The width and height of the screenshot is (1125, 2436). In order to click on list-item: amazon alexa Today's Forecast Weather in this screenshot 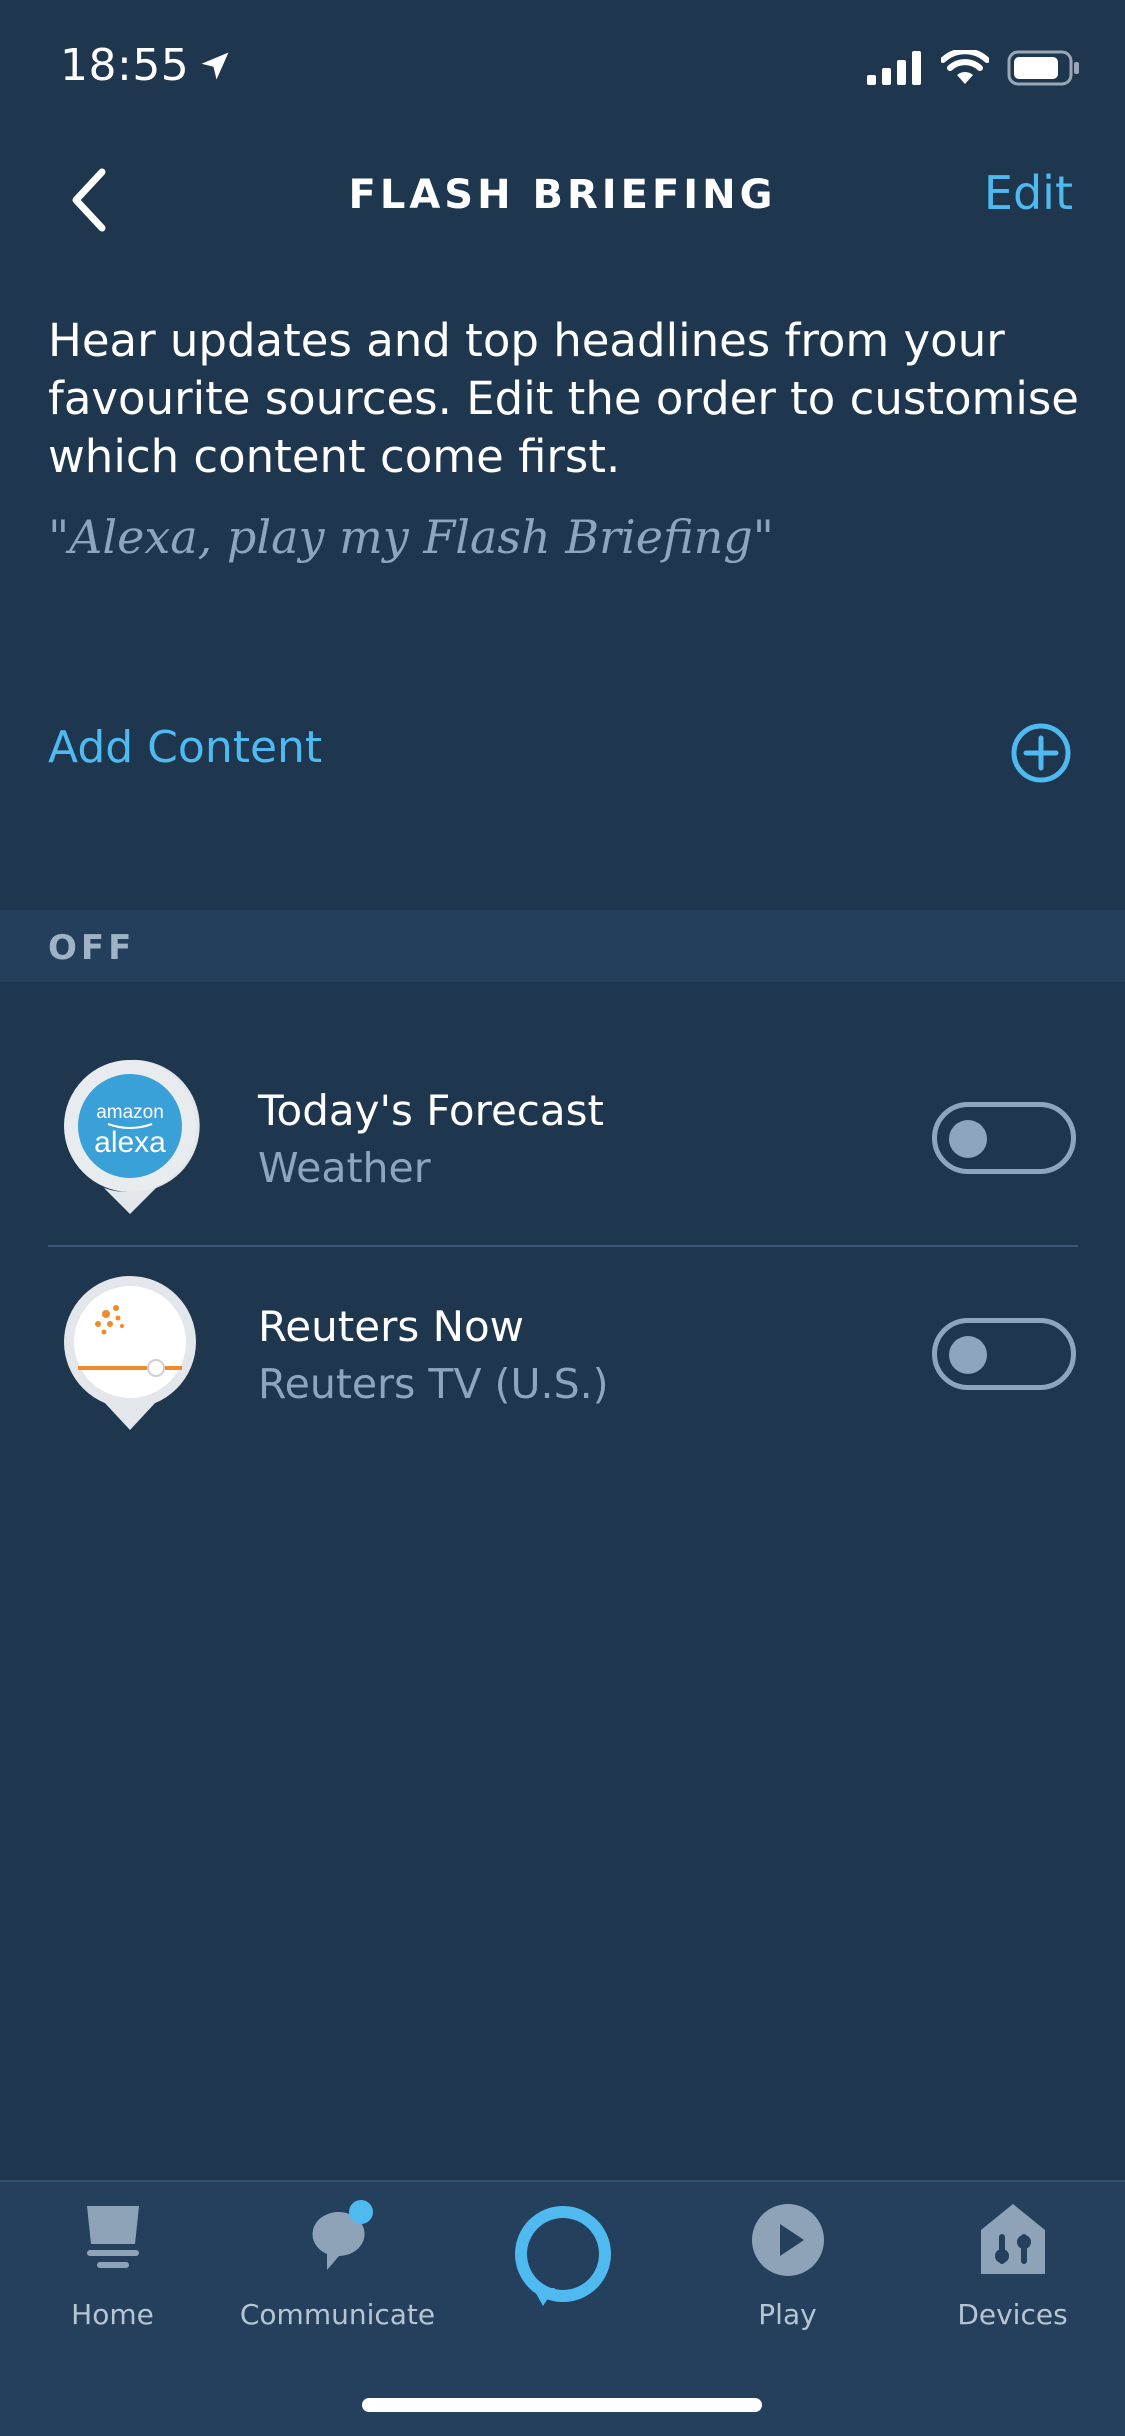, I will do `click(562, 1164)`.